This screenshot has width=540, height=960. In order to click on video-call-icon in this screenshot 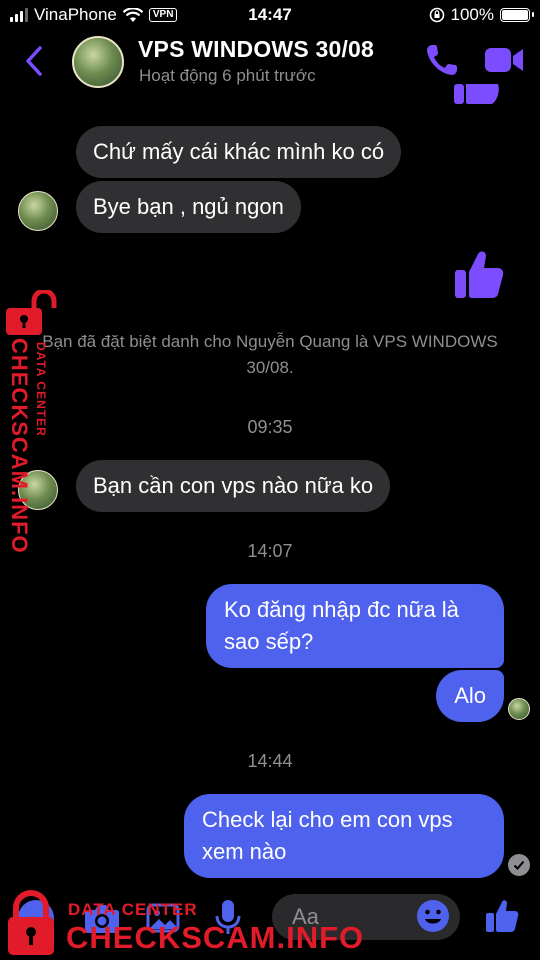, I will do `click(504, 60)`.